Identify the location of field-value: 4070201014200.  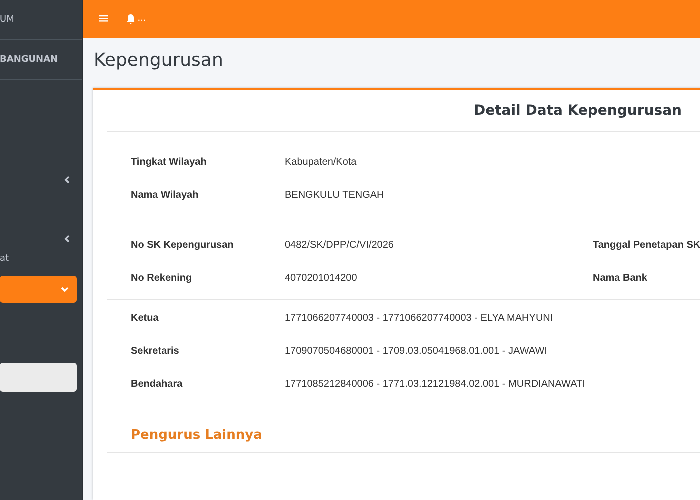
(321, 278).